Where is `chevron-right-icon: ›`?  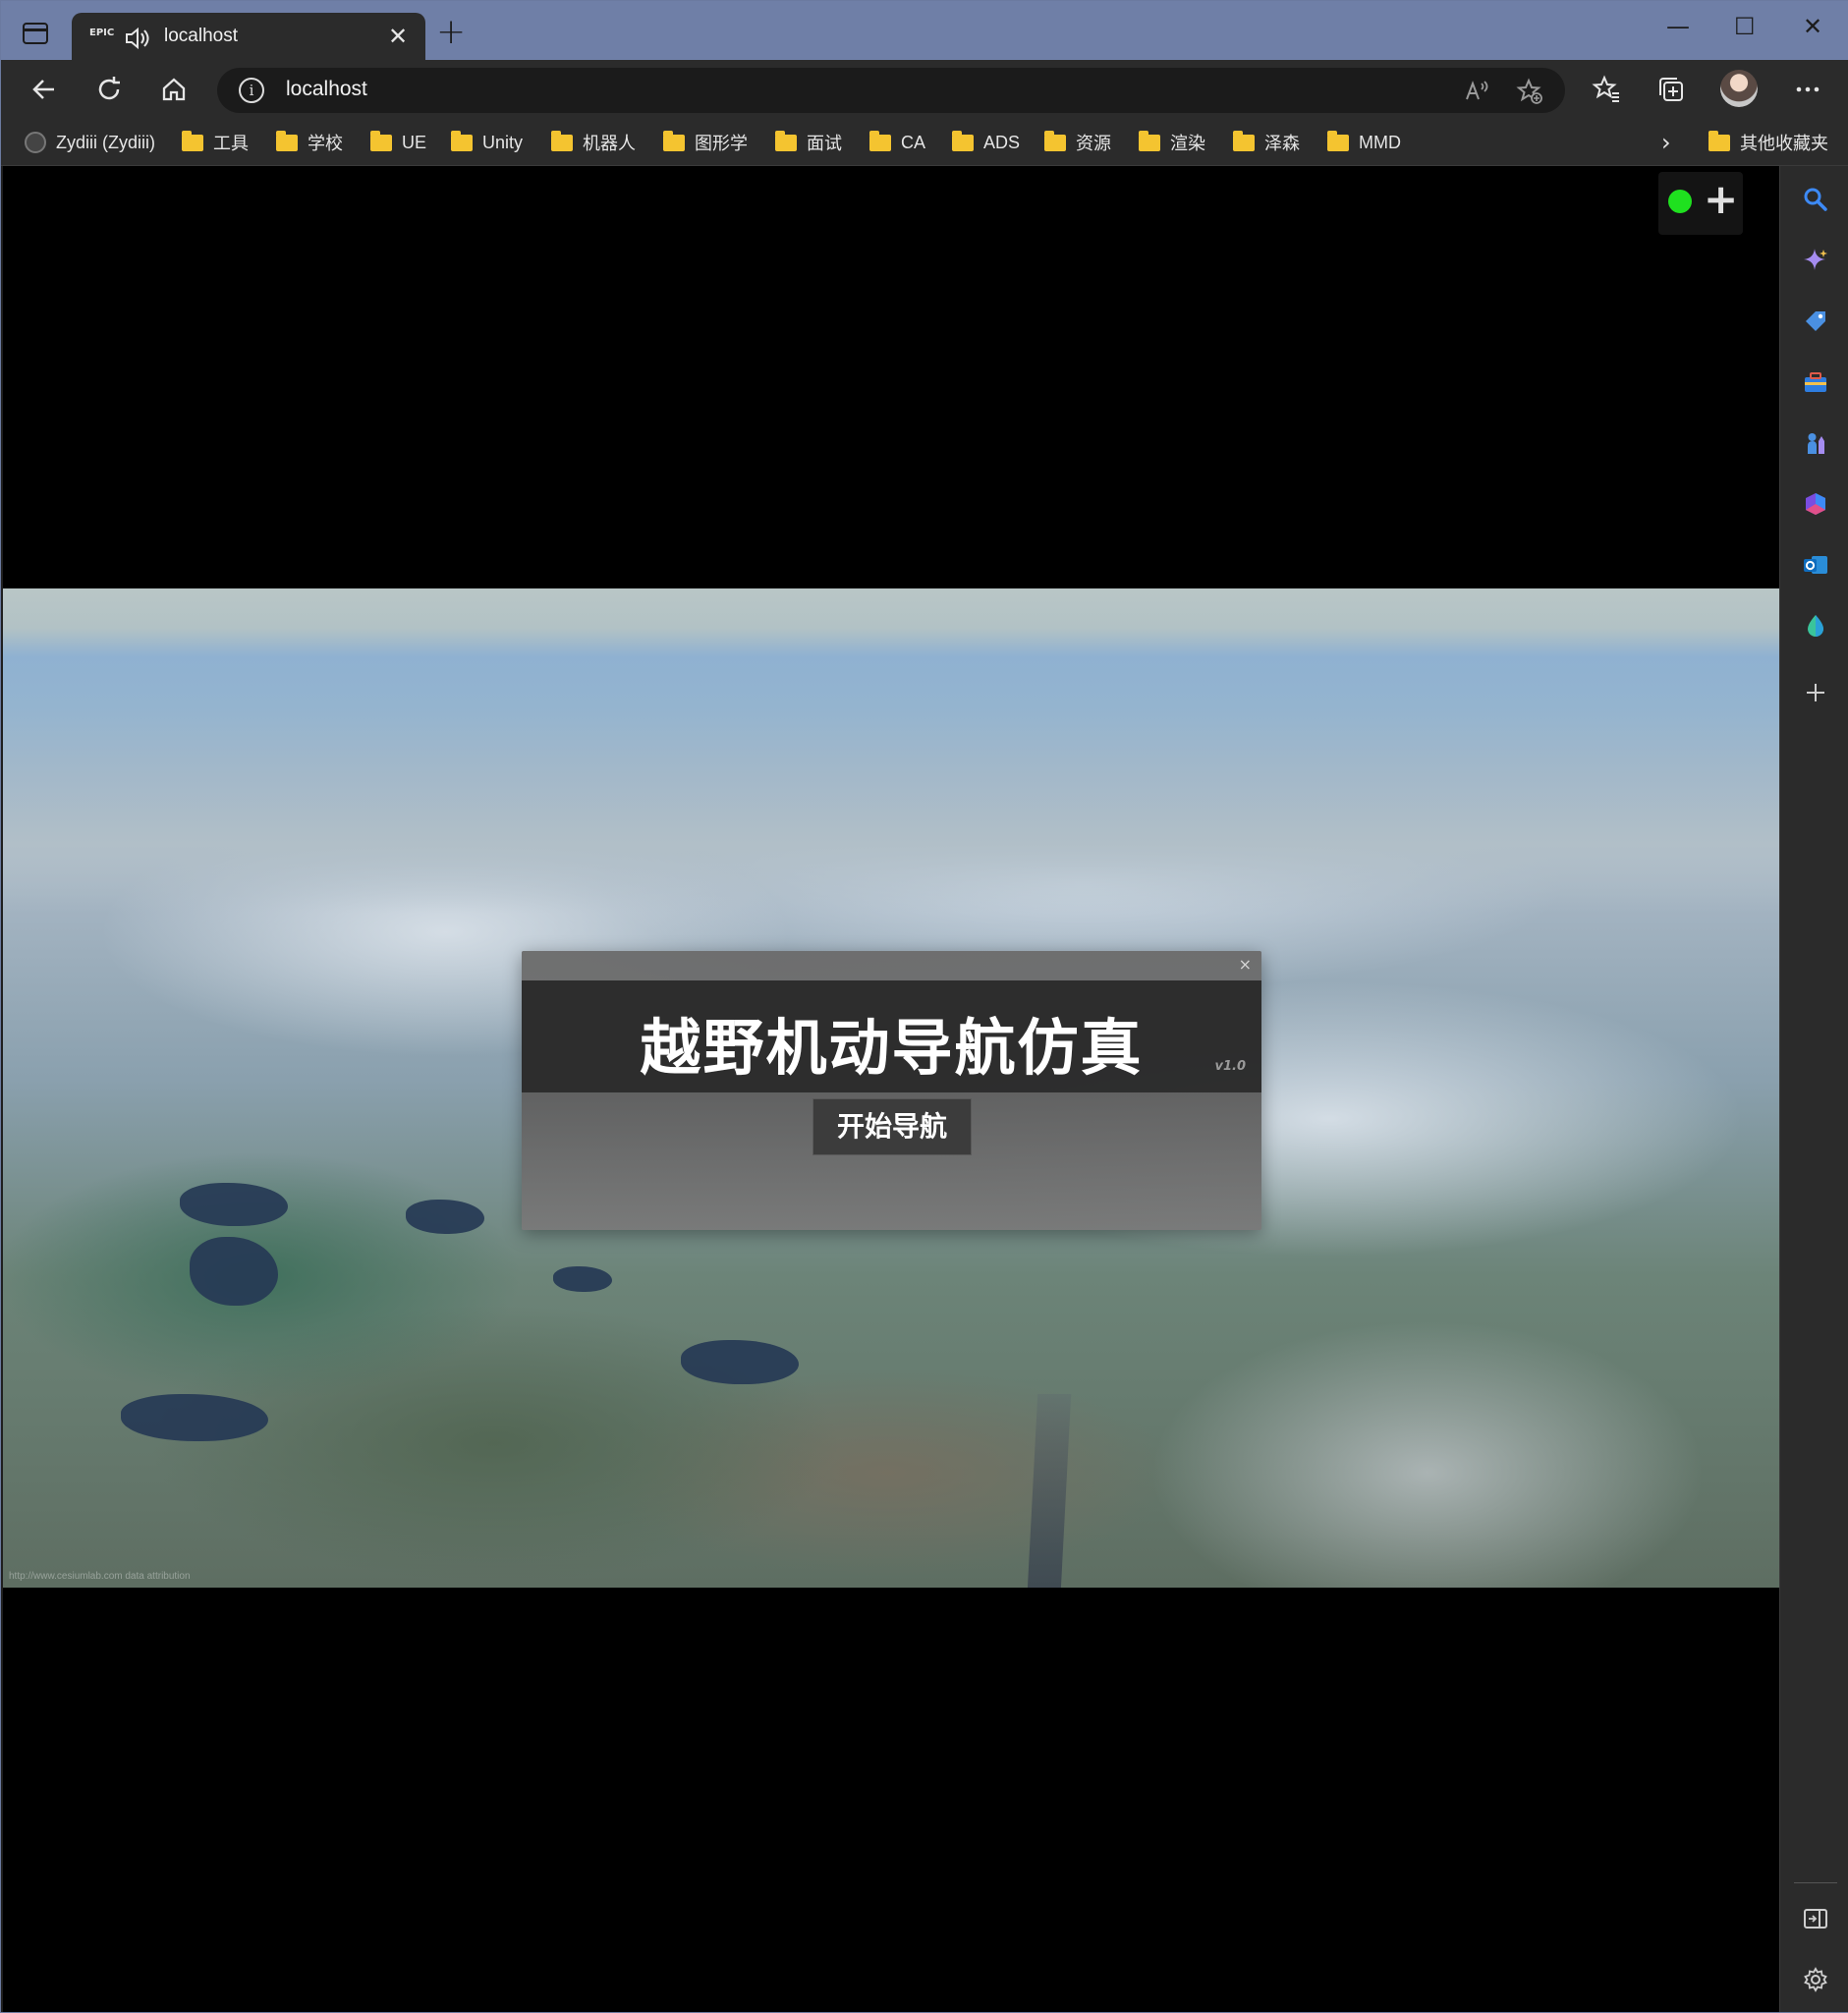
chevron-right-icon: › is located at coordinates (1666, 143).